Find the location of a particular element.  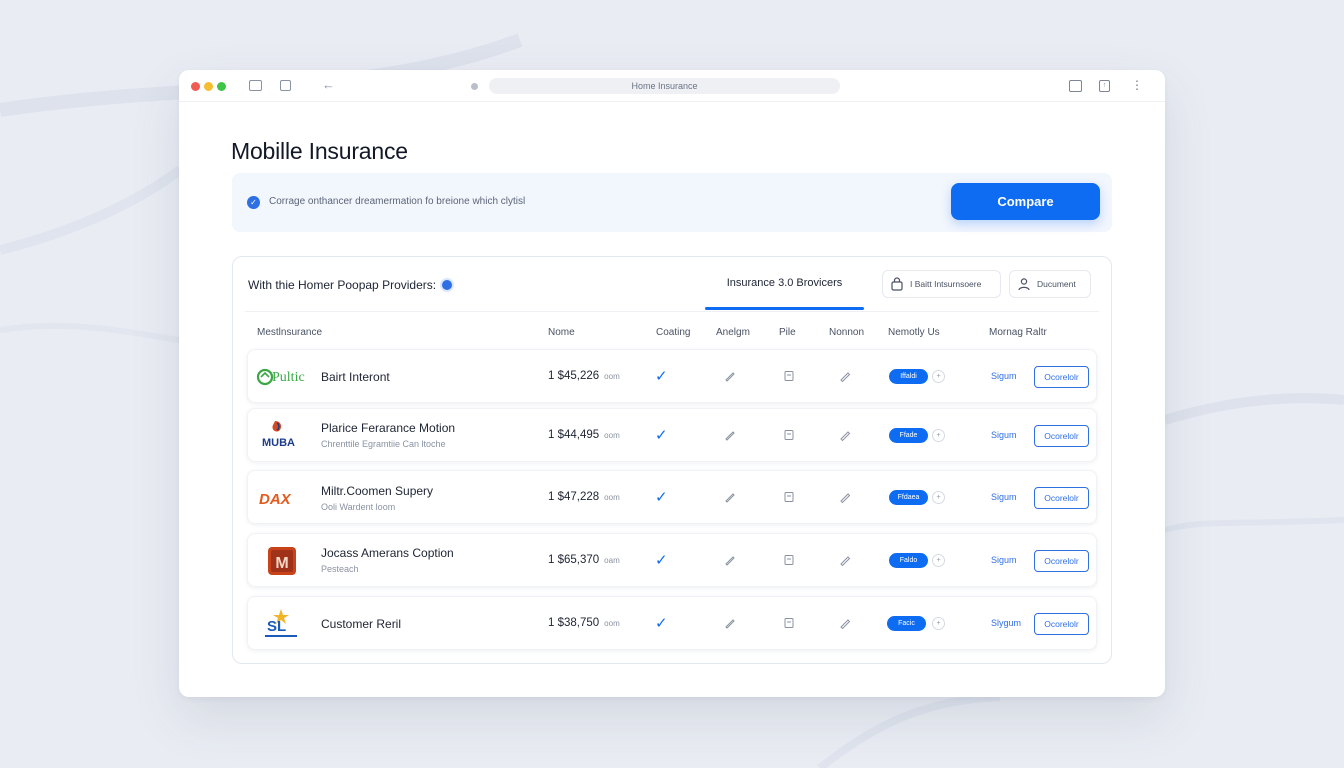

provider-name: Bairt Interont is located at coordinates (355, 377).